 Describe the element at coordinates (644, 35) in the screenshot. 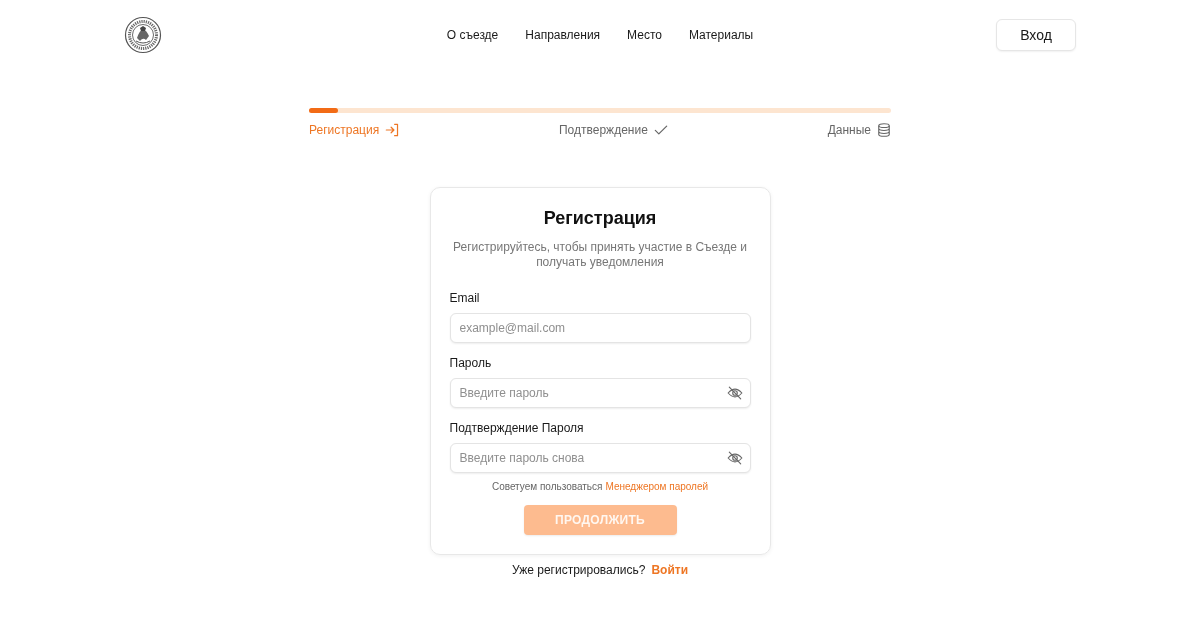

I see `nav-link: Место` at that location.